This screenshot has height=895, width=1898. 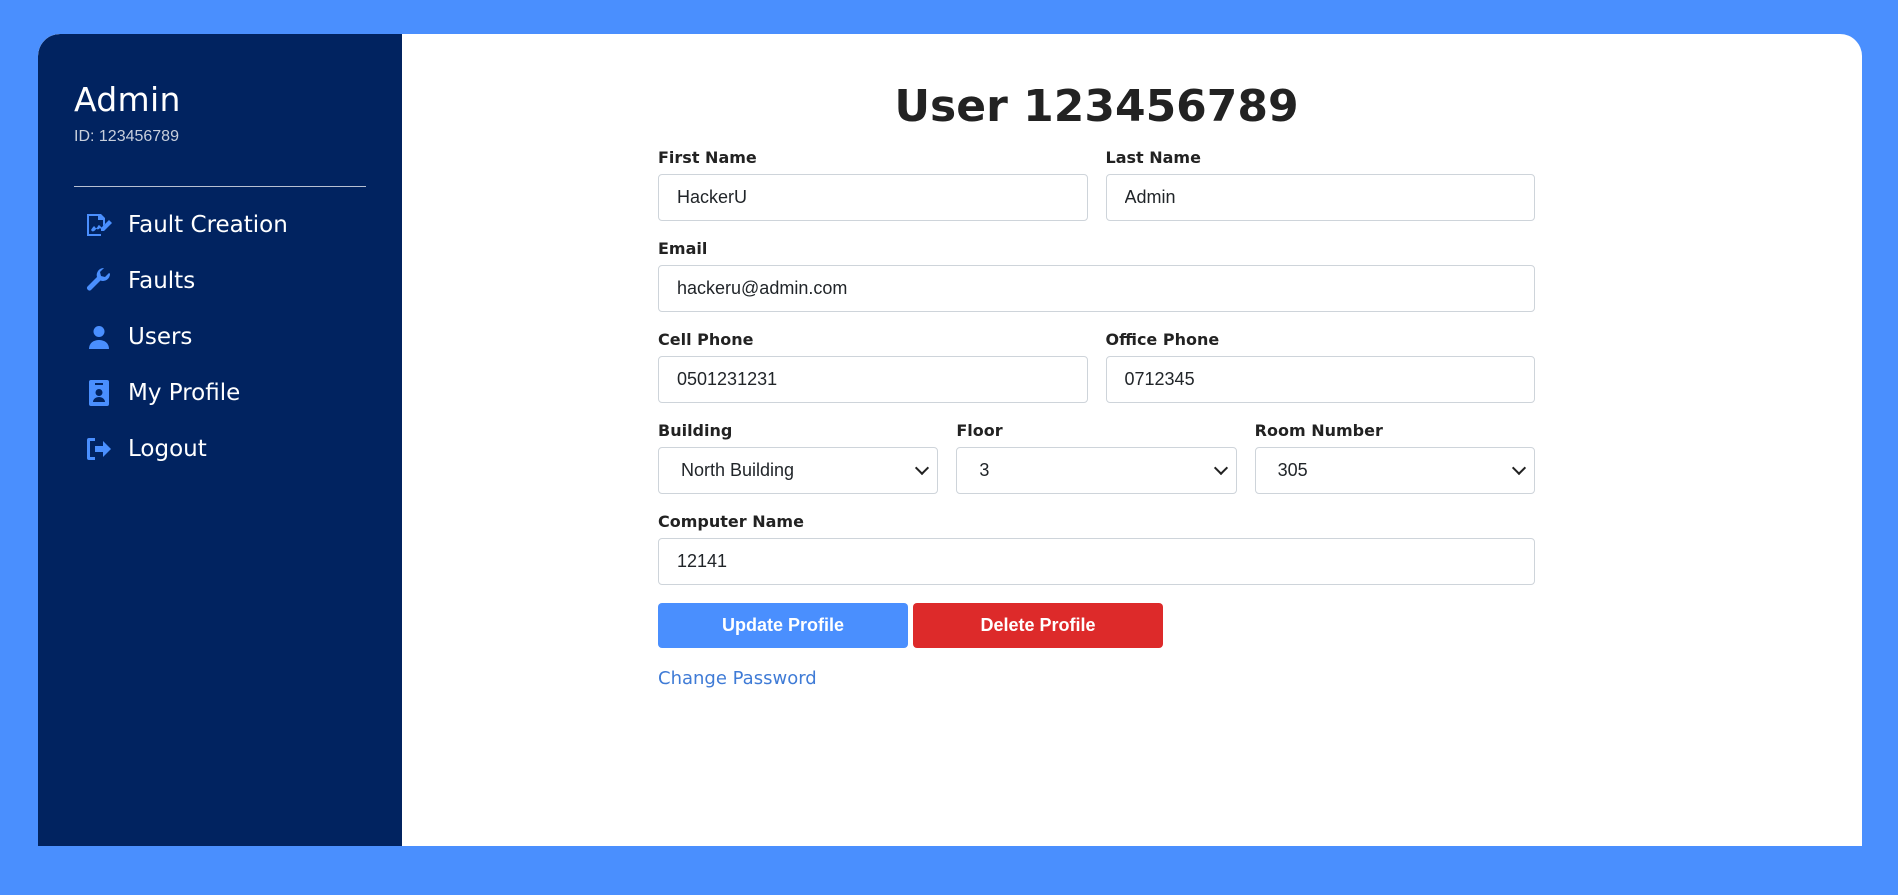 I want to click on id-badge-icon, so click(x=99, y=393).